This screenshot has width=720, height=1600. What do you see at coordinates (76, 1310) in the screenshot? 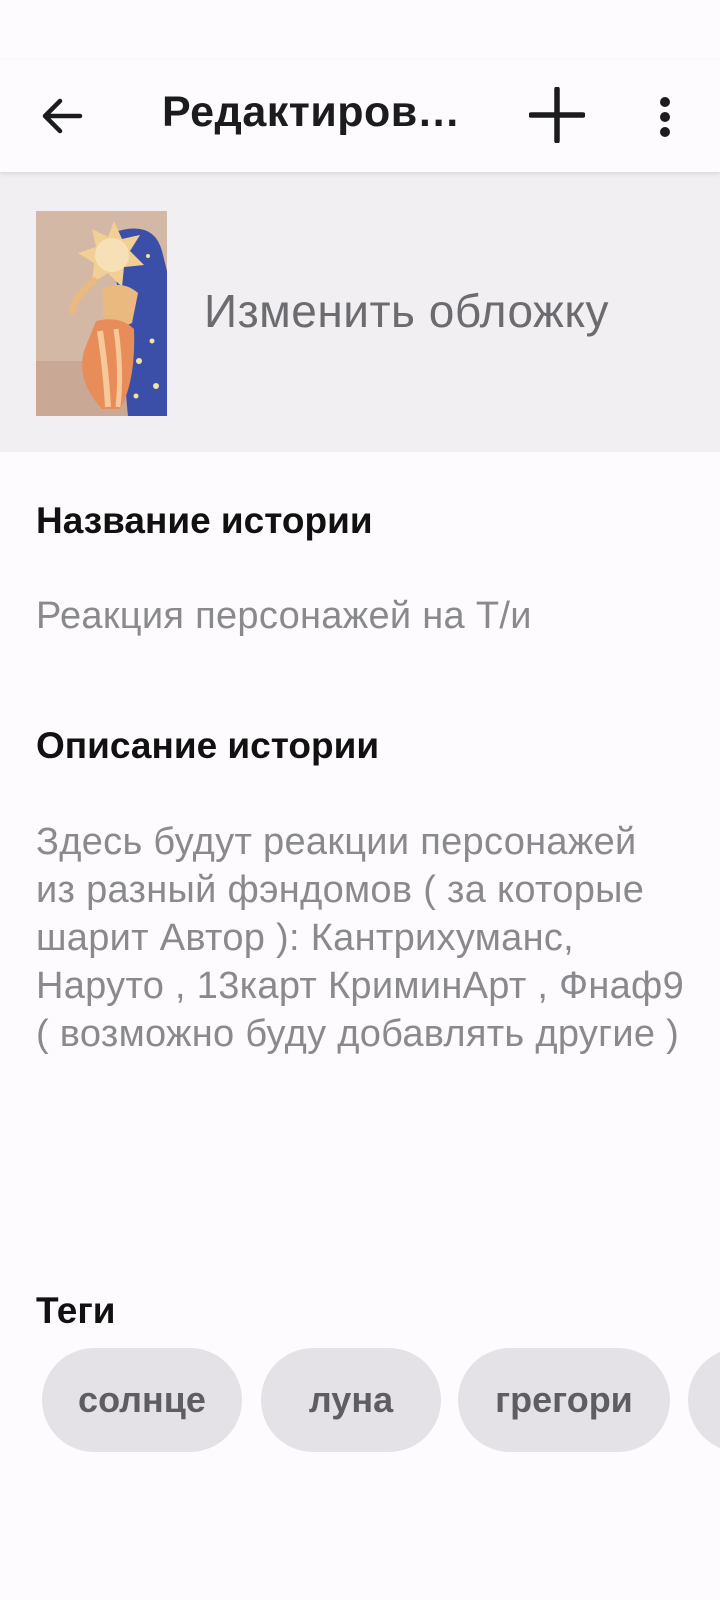
I see `tags-label: Теги` at bounding box center [76, 1310].